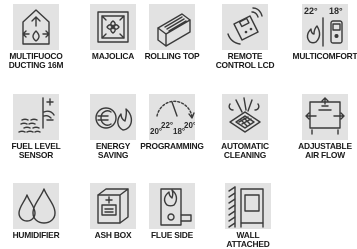  What do you see at coordinates (113, 206) in the screenshot?
I see `ash-box-icon` at bounding box center [113, 206].